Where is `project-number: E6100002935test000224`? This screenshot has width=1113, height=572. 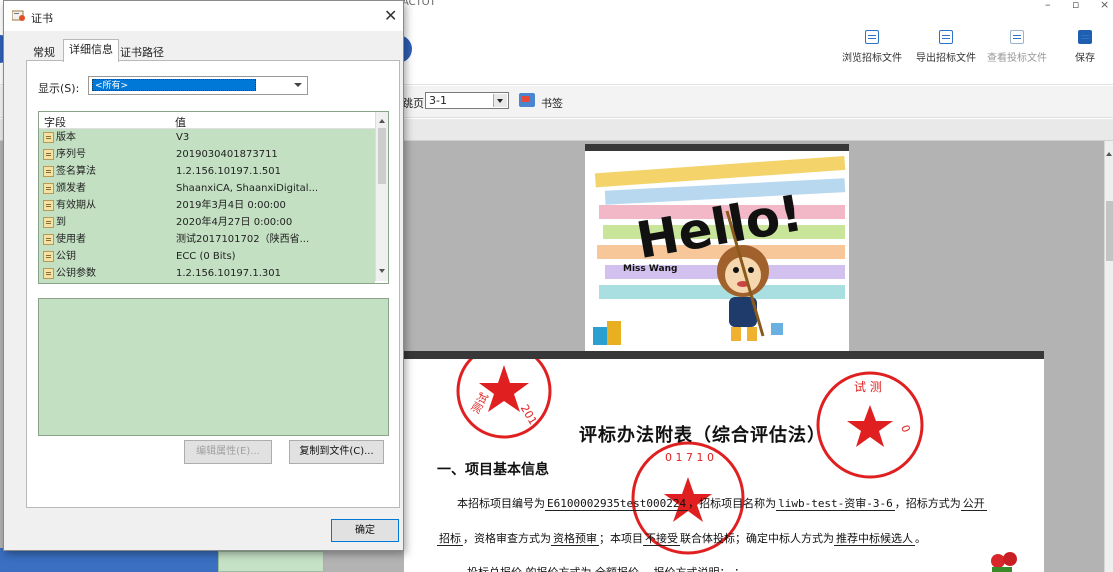 project-number: E6100002935test000224 is located at coordinates (617, 504).